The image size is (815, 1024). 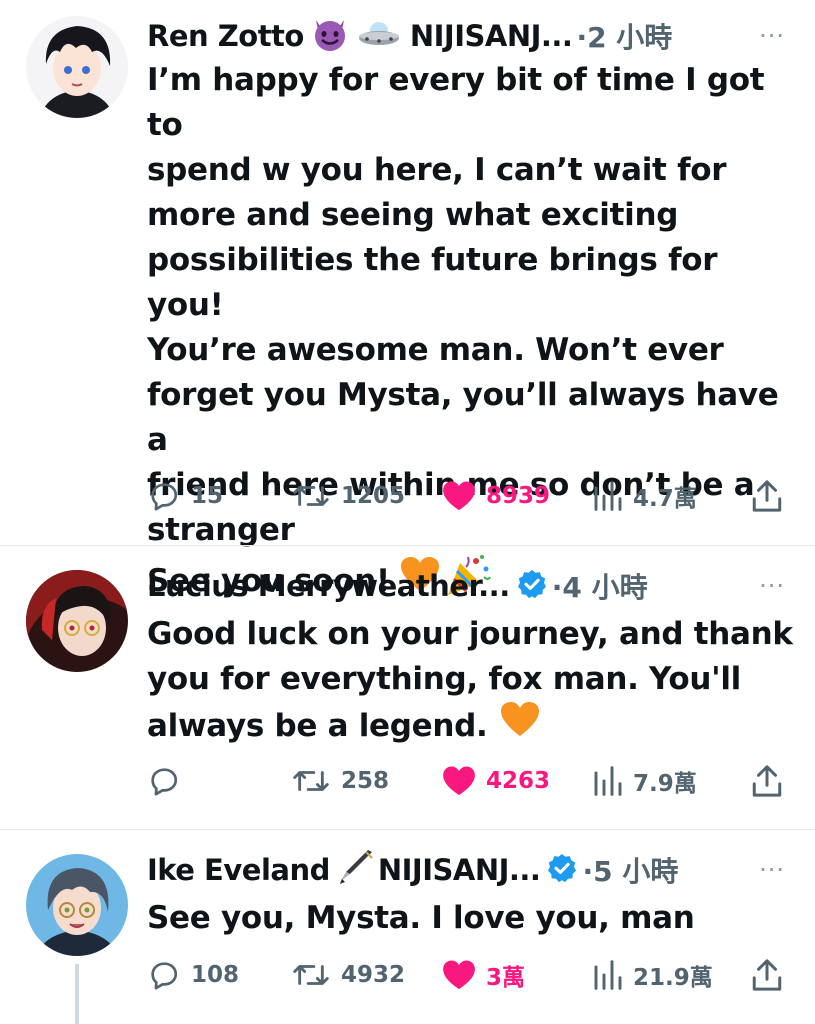 I want to click on reply-button: 108, so click(x=193, y=975).